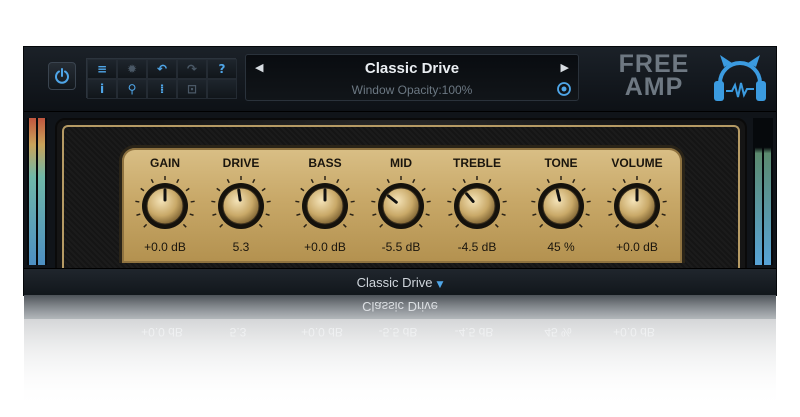 Image resolution: width=800 pixels, height=417 pixels. I want to click on knob-drive: DRIVE 5.3, so click(241, 207).